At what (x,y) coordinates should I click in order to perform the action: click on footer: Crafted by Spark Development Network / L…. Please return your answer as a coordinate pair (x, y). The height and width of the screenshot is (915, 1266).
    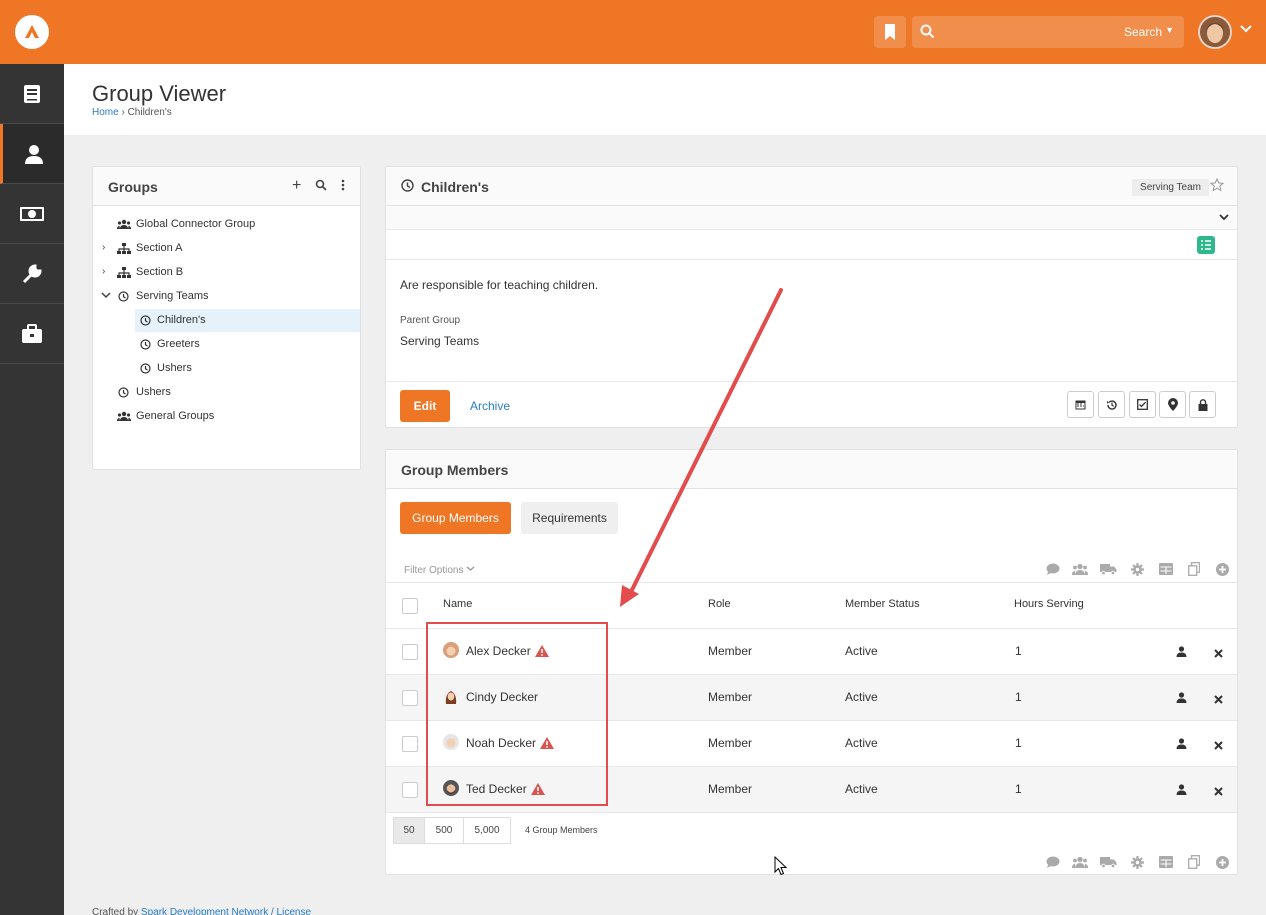
    Looking at the image, I should click on (201, 911).